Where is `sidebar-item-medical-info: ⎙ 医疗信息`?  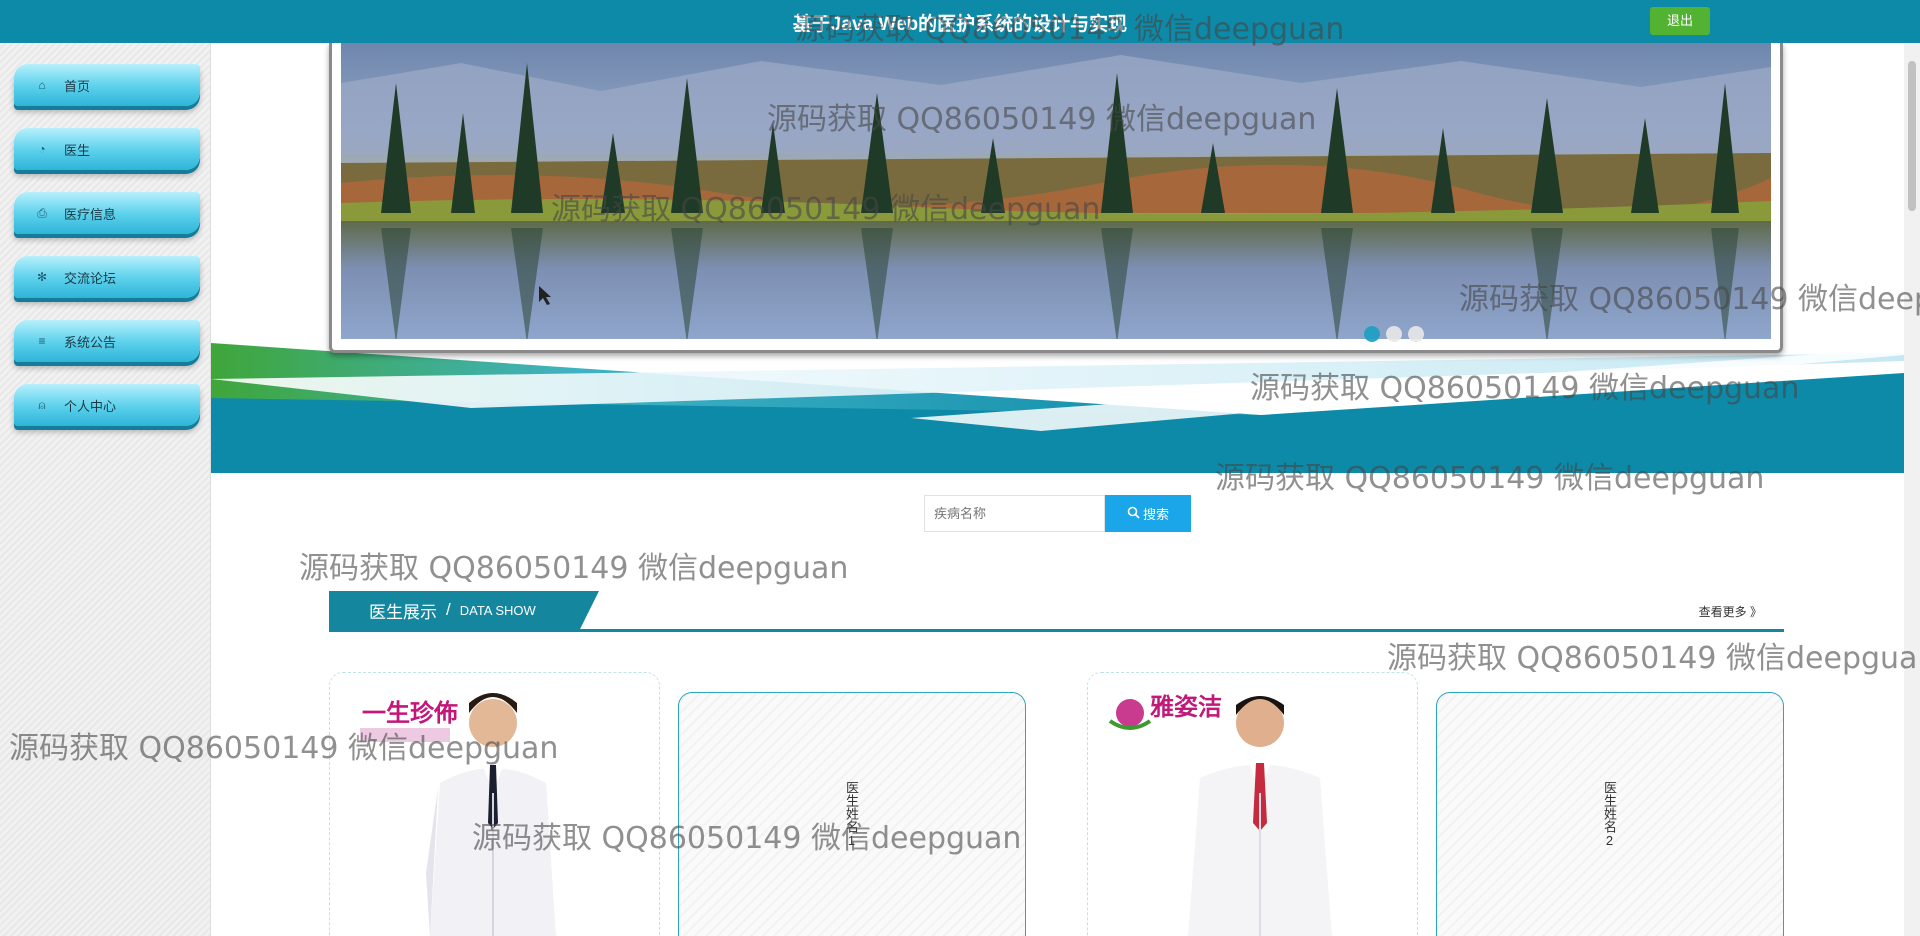 sidebar-item-medical-info: ⎙ 医疗信息 is located at coordinates (107, 213).